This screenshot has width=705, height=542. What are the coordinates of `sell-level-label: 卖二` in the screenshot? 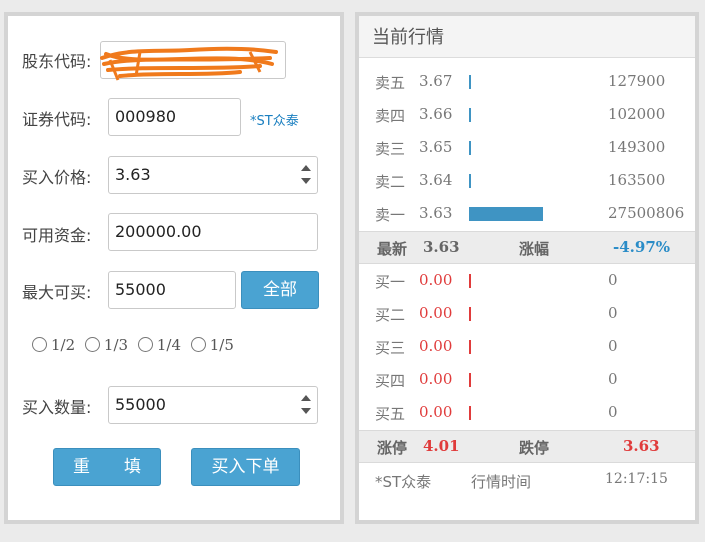 It's located at (390, 182).